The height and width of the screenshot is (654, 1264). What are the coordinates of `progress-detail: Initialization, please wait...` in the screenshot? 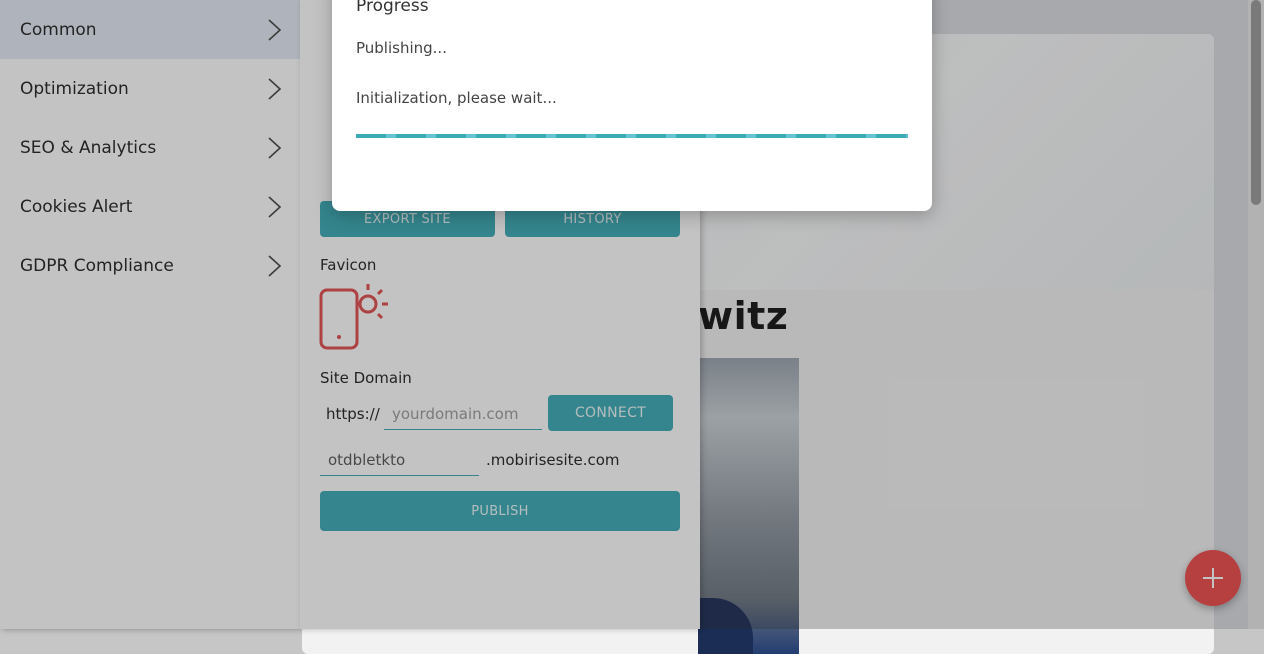 It's located at (456, 98).